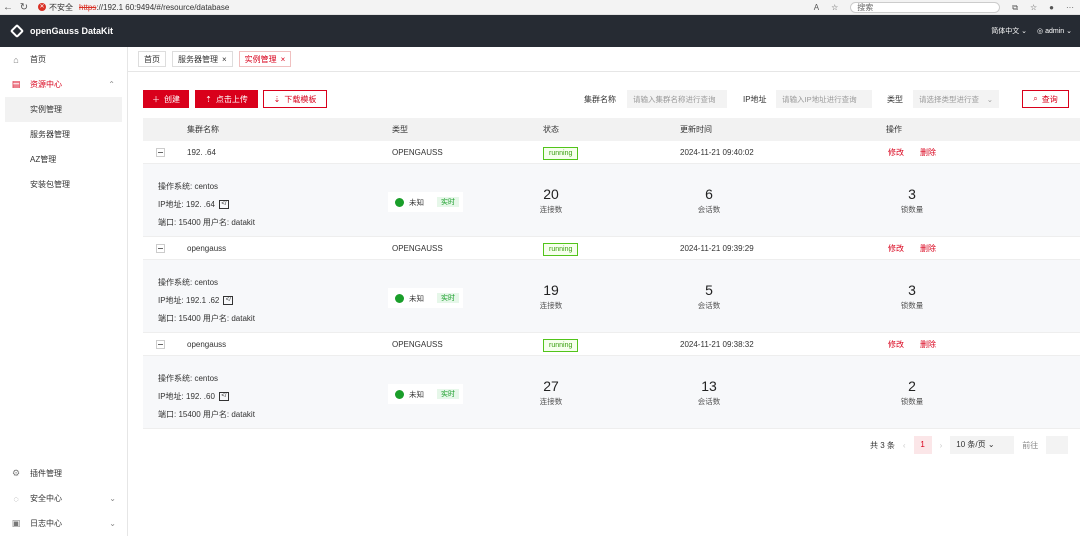  What do you see at coordinates (231, 99) in the screenshot?
I see `upload-label: 点击上传` at bounding box center [231, 99].